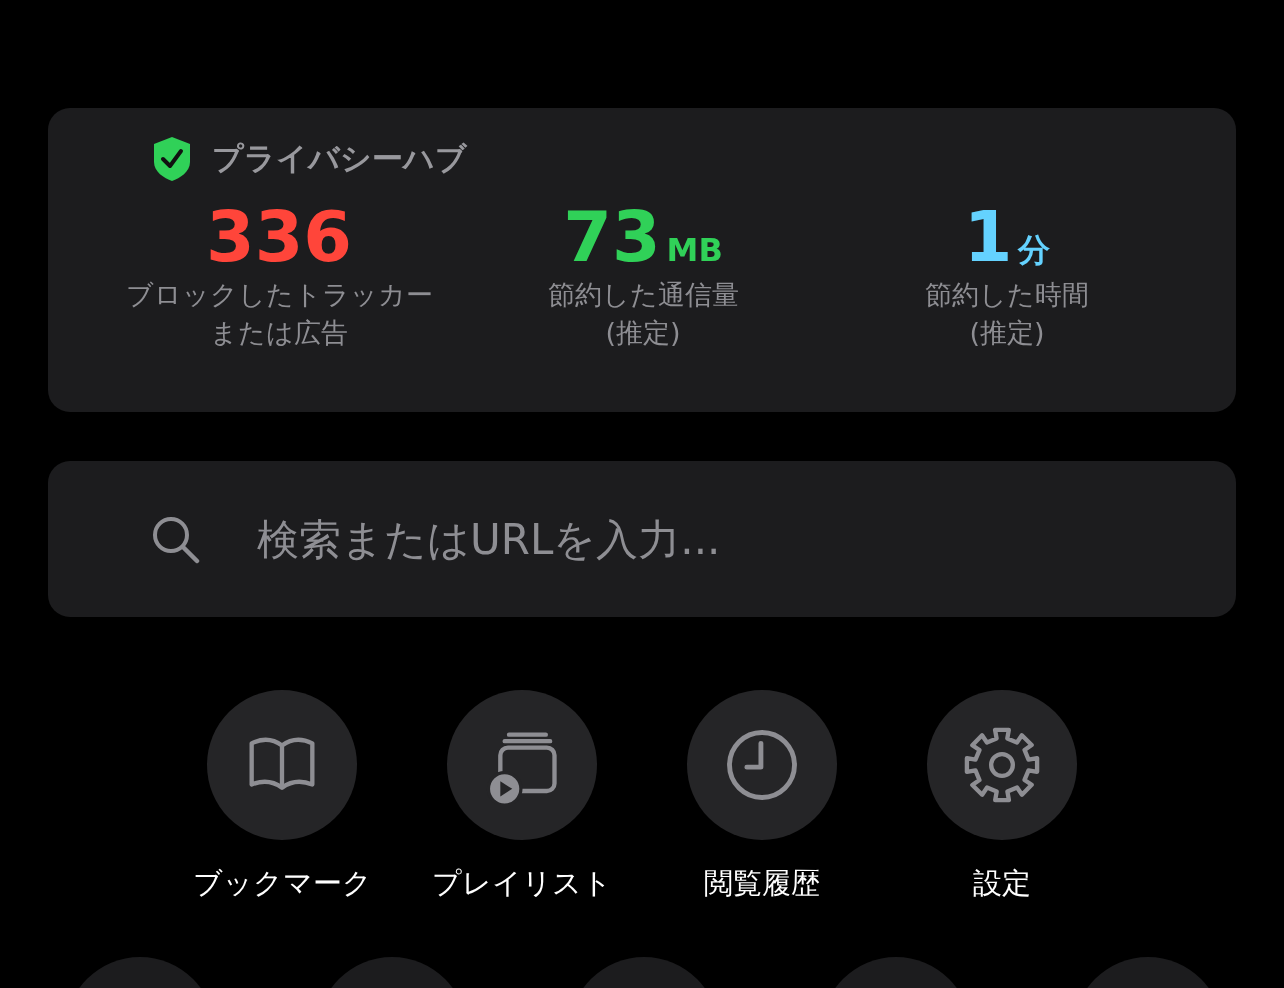 The height and width of the screenshot is (988, 1284). Describe the element at coordinates (762, 883) in the screenshot. I see `shortcut-label: 閲覧履歴` at that location.